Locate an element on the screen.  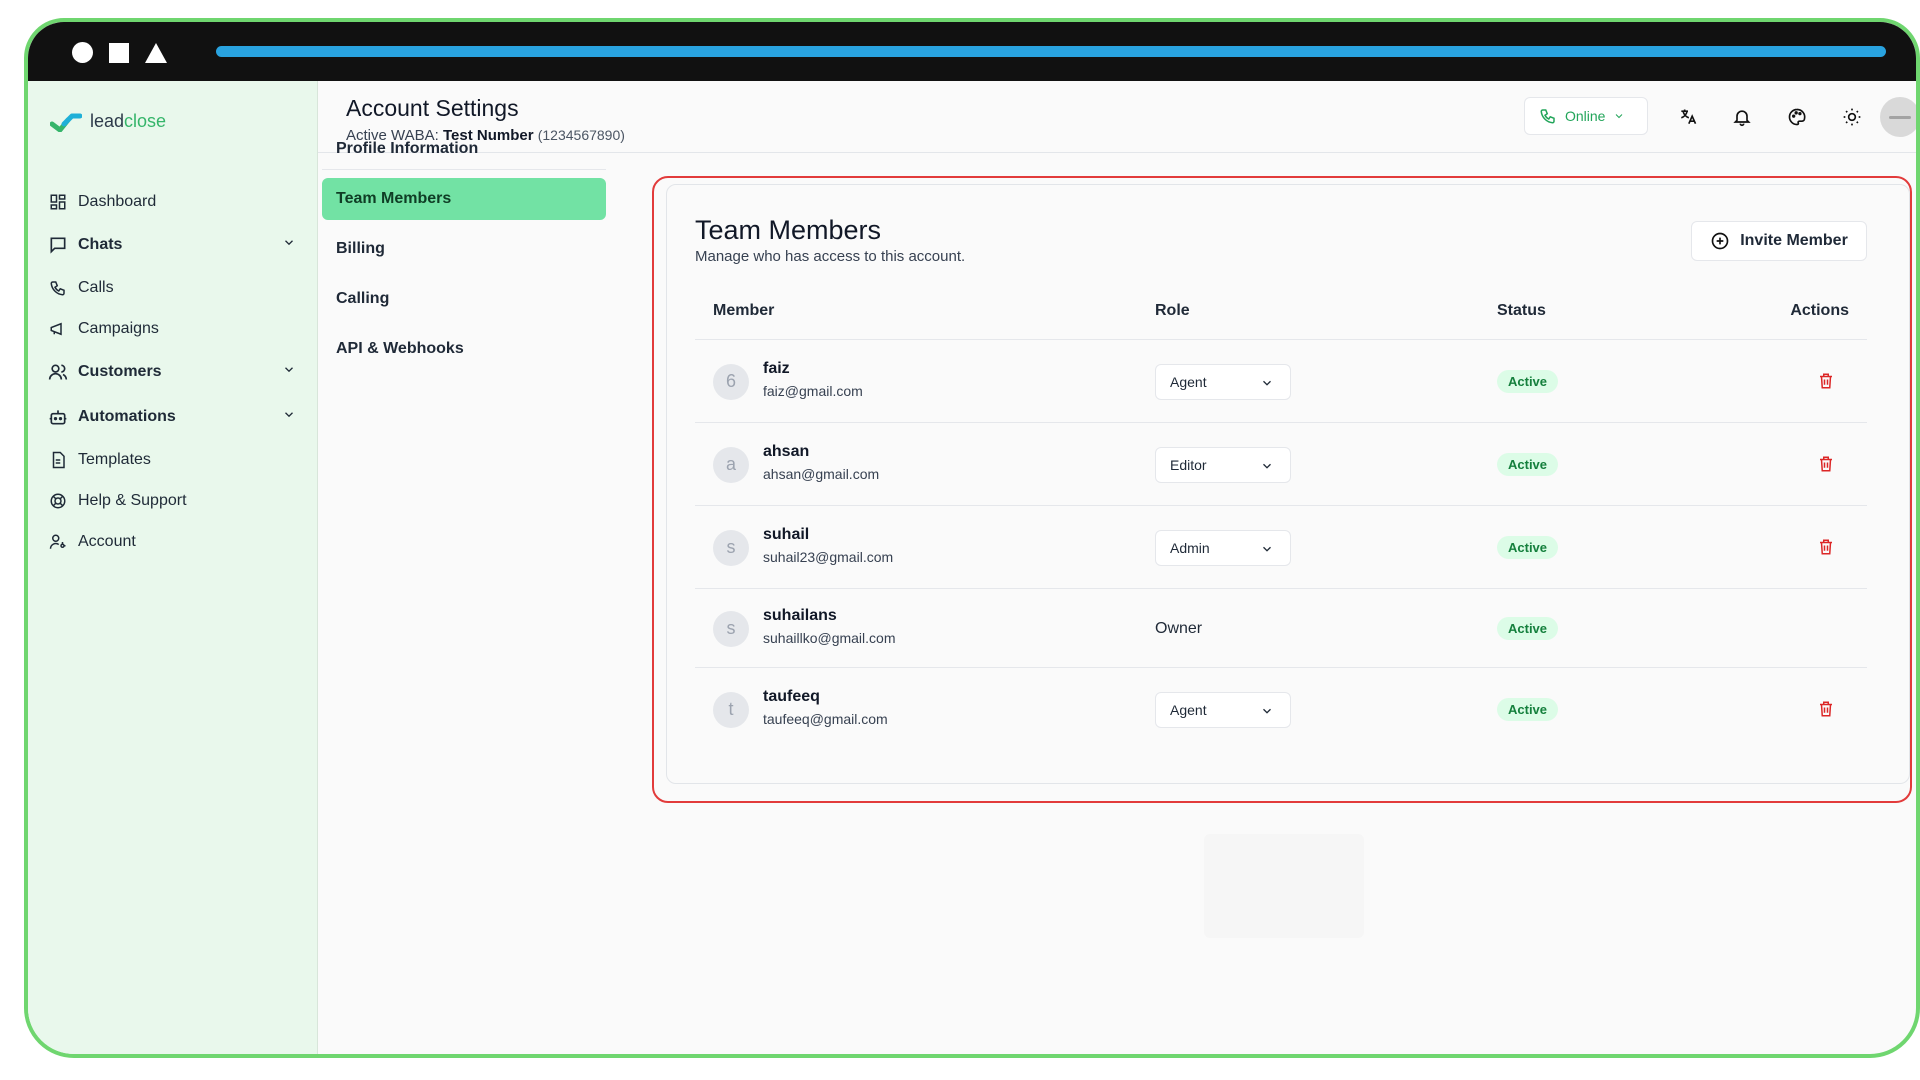
member-name: faiz is located at coordinates (776, 368).